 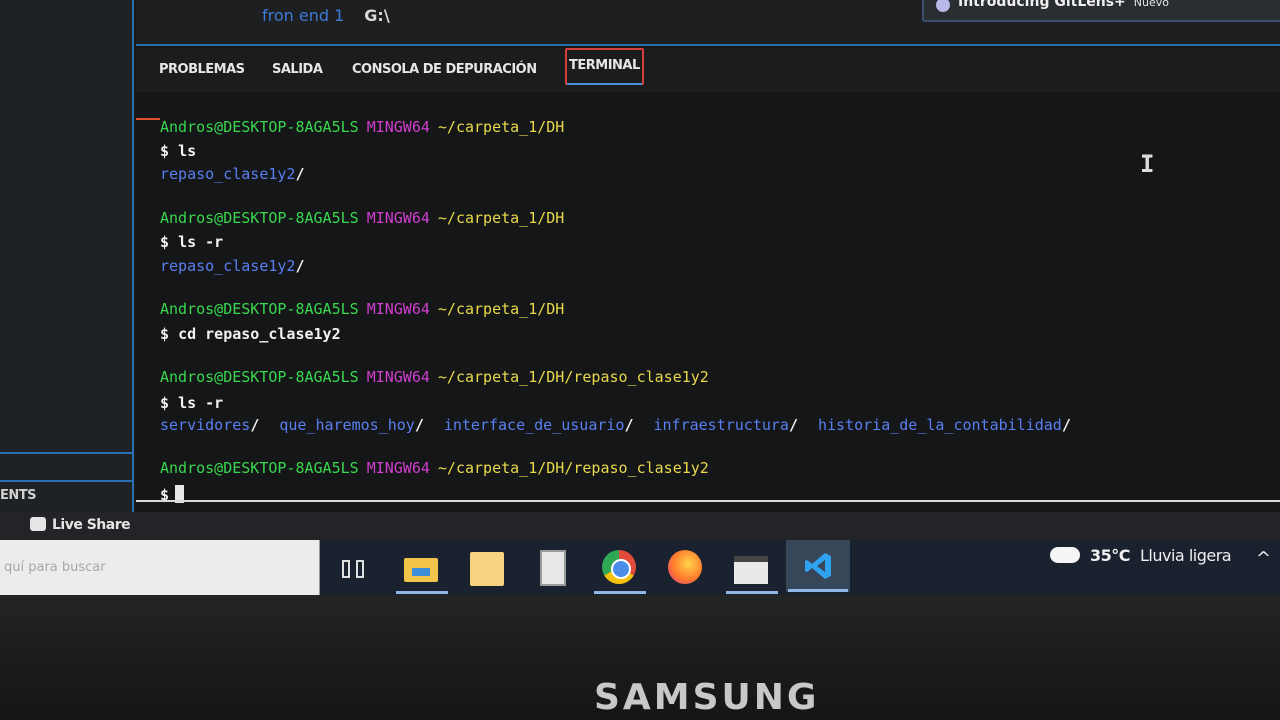 What do you see at coordinates (444, 69) in the screenshot?
I see `tab-consola-depuracion: CONSOLA DE DEPURACIÓN` at bounding box center [444, 69].